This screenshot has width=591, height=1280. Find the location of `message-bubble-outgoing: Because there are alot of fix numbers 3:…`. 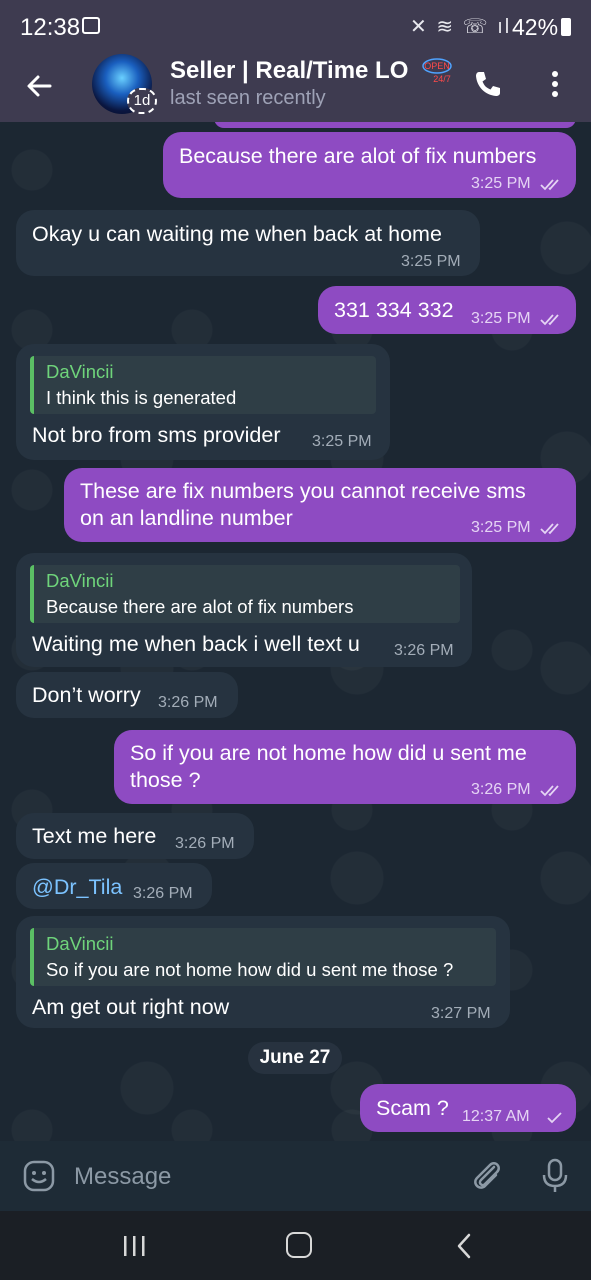

message-bubble-outgoing: Because there are alot of fix numbers 3:… is located at coordinates (369, 165).